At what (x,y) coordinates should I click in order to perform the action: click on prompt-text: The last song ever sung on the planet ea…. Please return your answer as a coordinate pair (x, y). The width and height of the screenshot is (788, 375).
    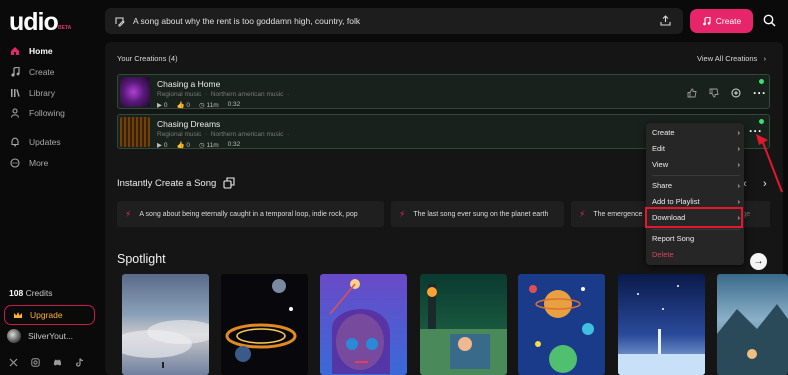
    Looking at the image, I should click on (481, 214).